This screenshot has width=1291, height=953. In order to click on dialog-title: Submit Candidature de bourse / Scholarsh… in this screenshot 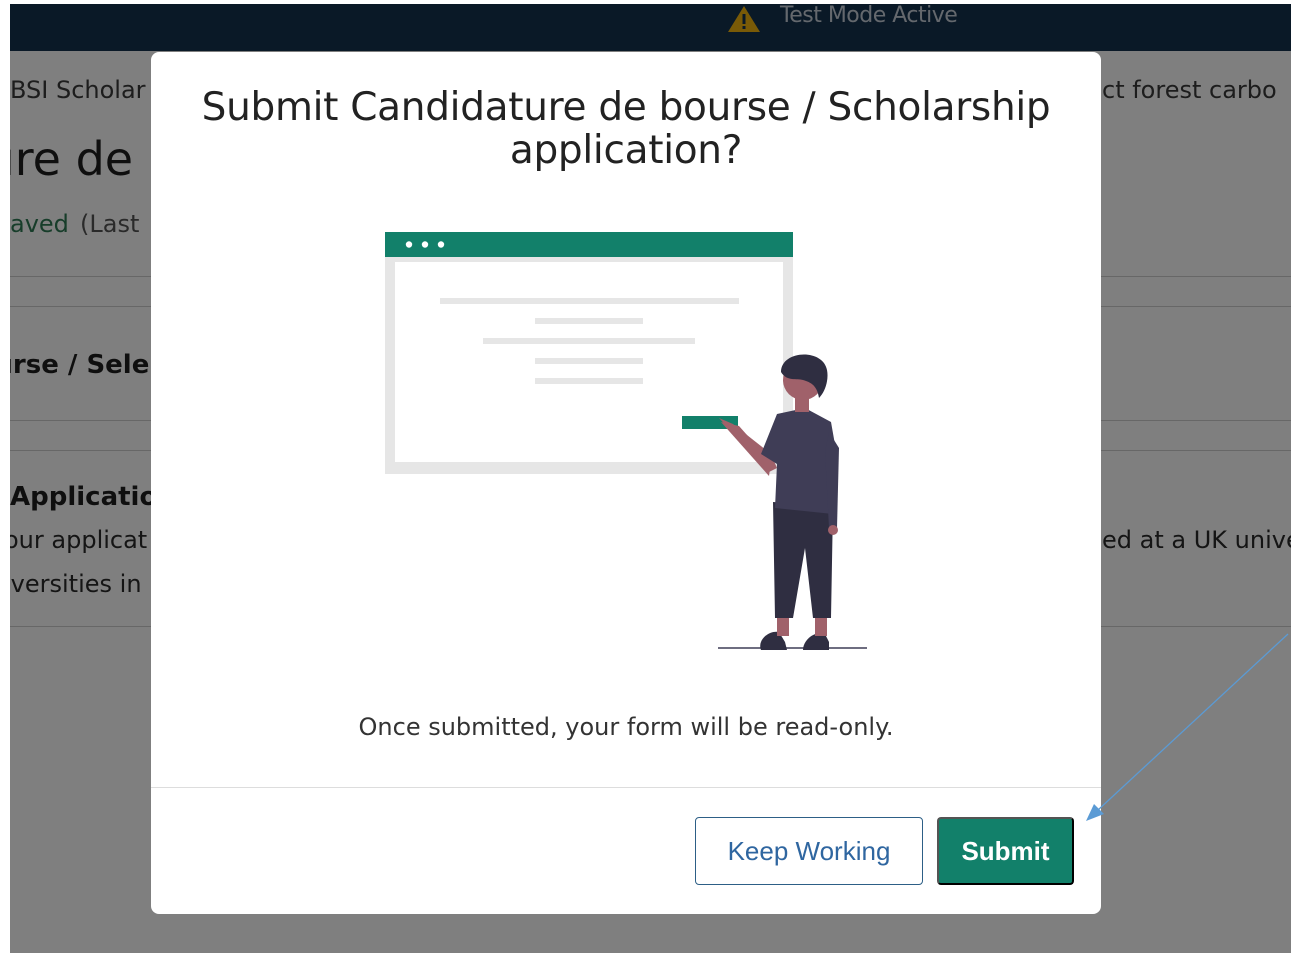, I will do `click(626, 129)`.